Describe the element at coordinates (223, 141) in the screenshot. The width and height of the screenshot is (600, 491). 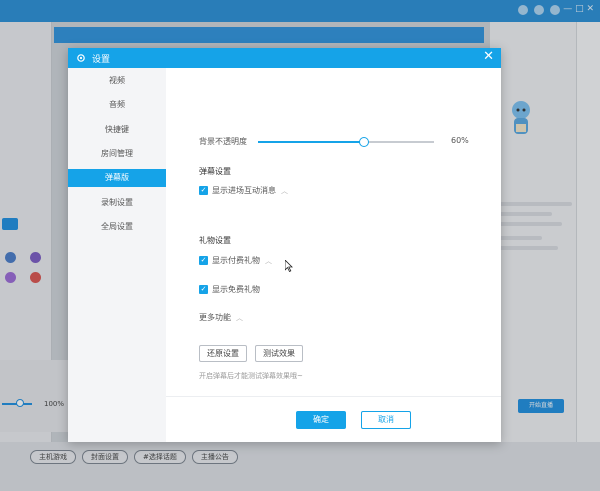
I see `opacity-label: 背景不透明度` at that location.